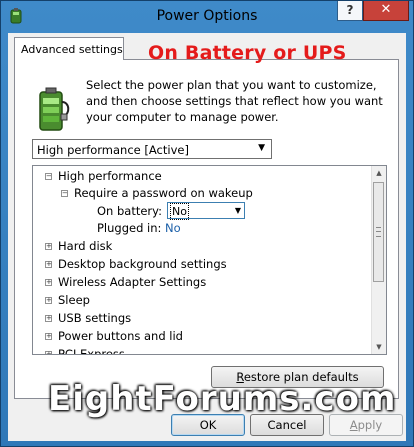  I want to click on tree-node-label: Desktop background settings, so click(142, 264).